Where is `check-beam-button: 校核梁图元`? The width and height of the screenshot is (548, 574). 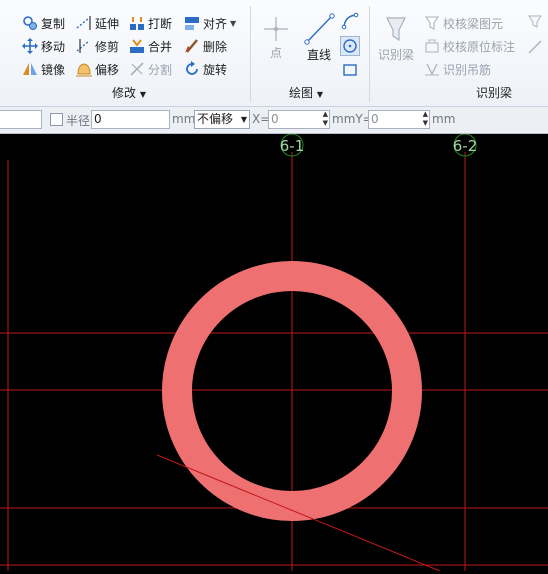
check-beam-button: 校核梁图元 is located at coordinates (463, 23).